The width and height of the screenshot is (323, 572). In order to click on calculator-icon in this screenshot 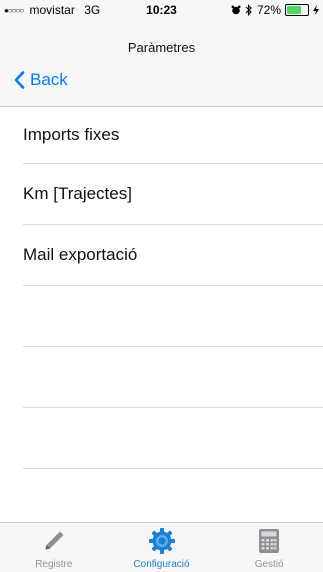, I will do `click(269, 541)`.